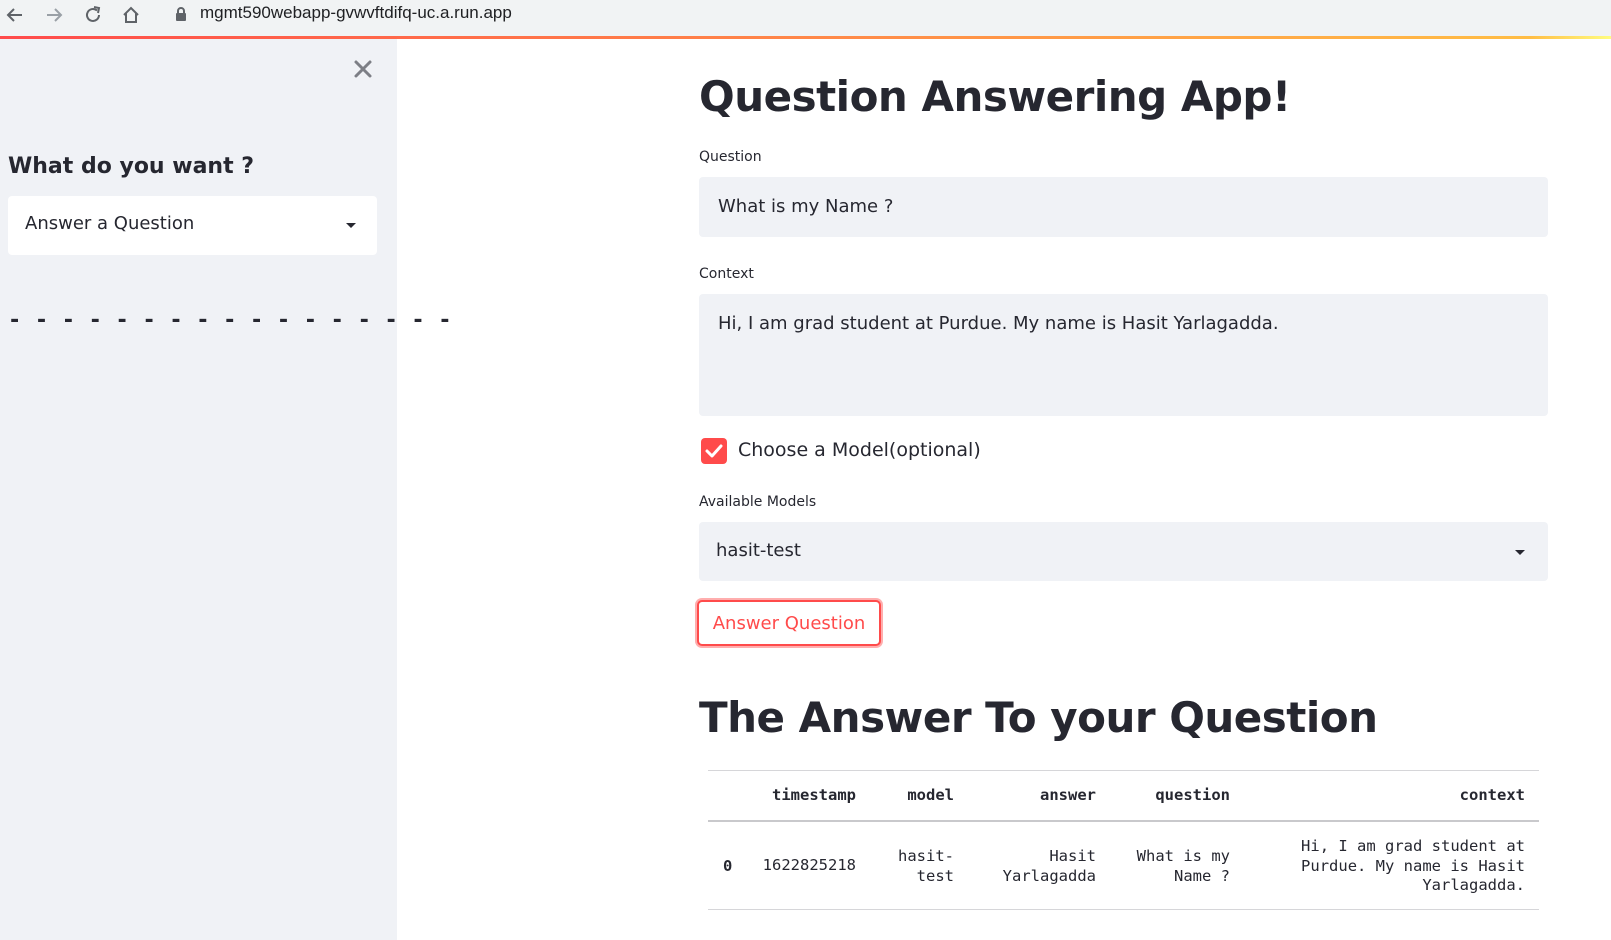 The image size is (1611, 940). I want to click on answer-heading: The Answer To your Question, so click(1038, 717).